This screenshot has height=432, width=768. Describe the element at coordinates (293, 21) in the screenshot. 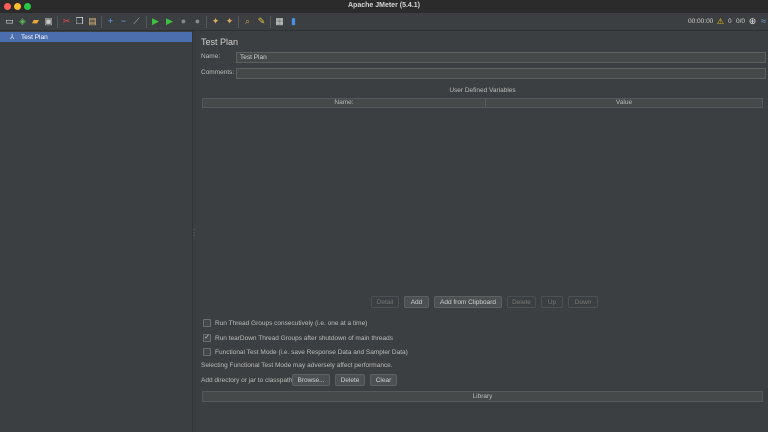

I see `help-icon: ▮` at that location.